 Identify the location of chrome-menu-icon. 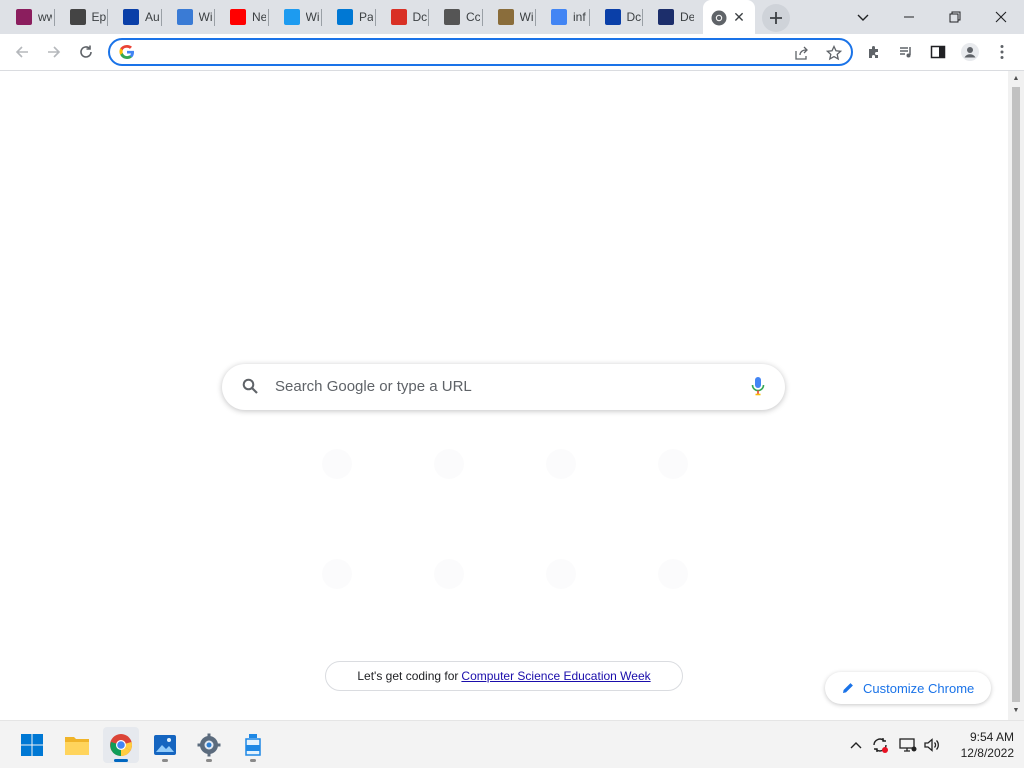
(1002, 52).